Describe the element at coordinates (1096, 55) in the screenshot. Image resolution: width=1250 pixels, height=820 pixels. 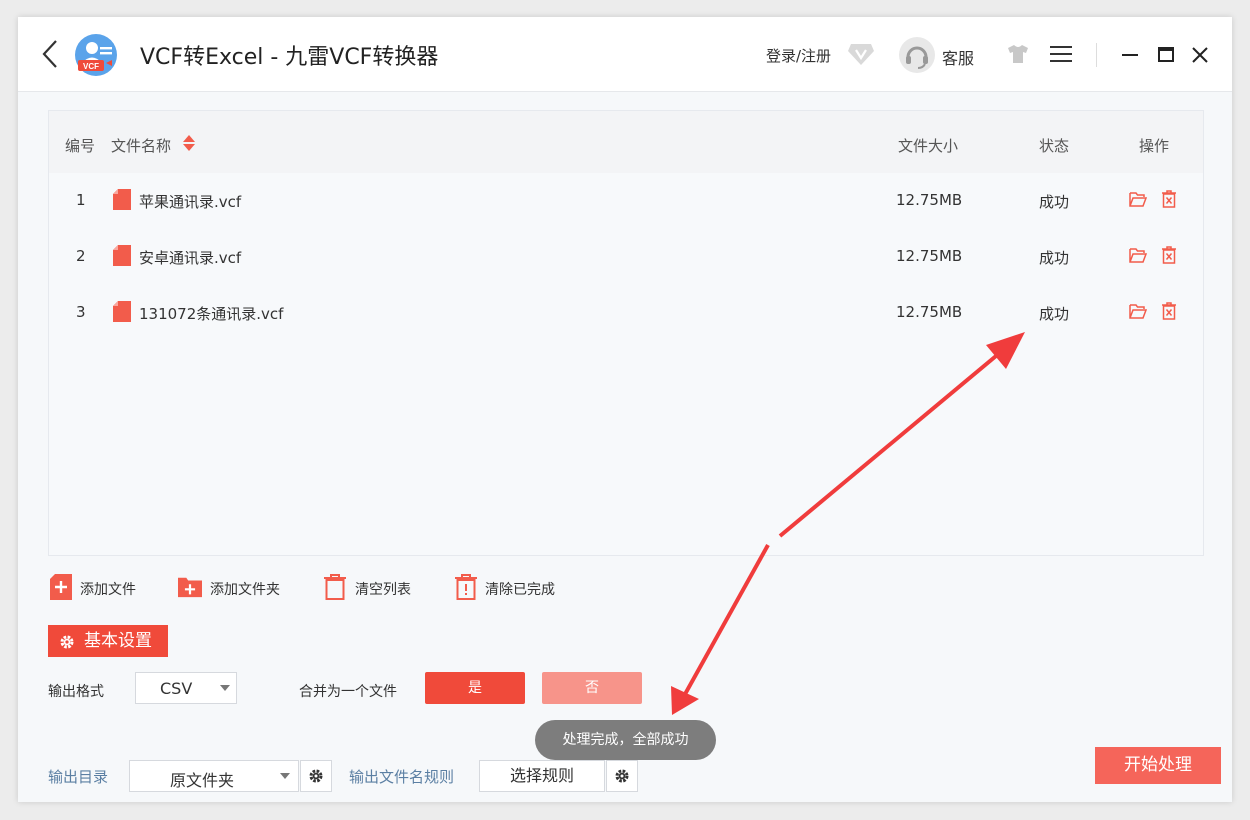
I see `titlebar-divider` at that location.